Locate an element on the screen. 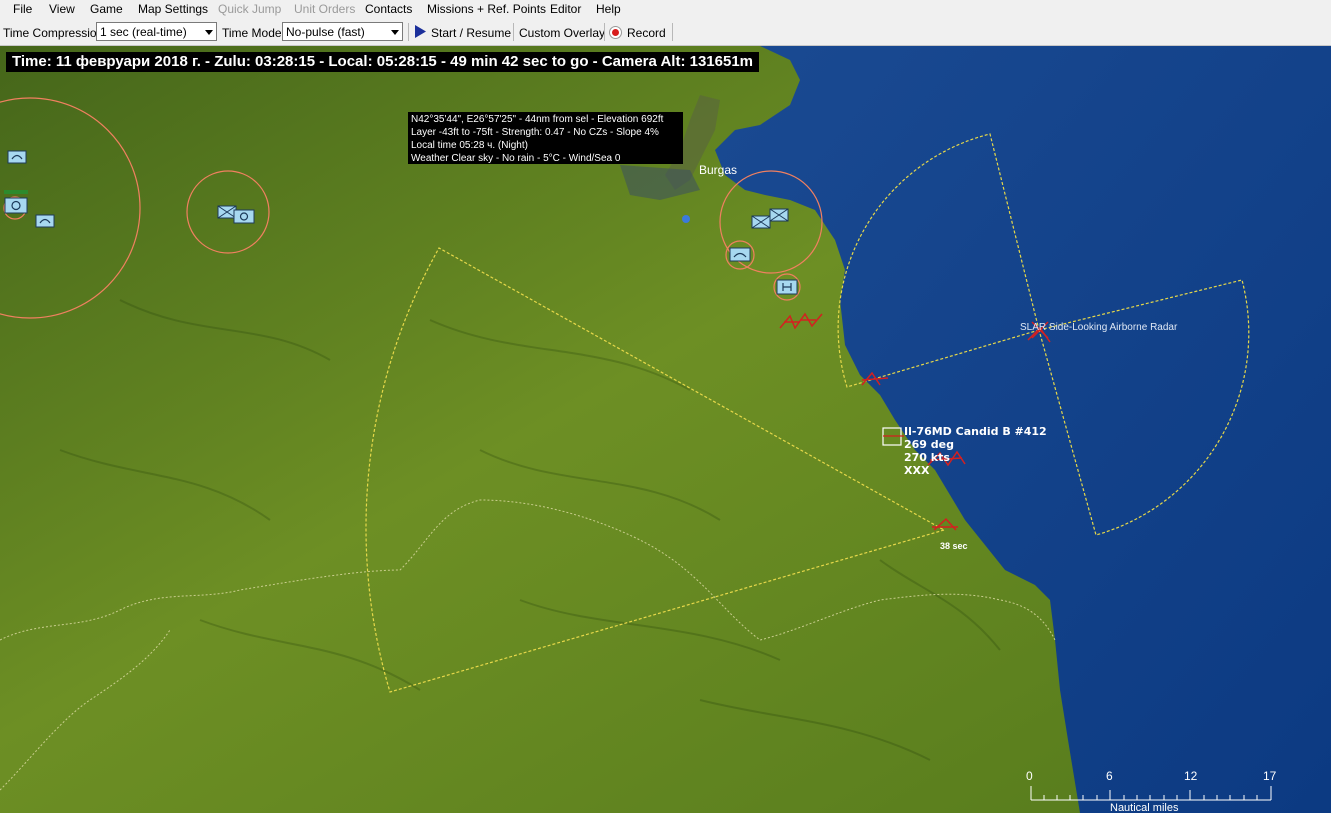  scale-tick-label: 12 is located at coordinates (1191, 776).